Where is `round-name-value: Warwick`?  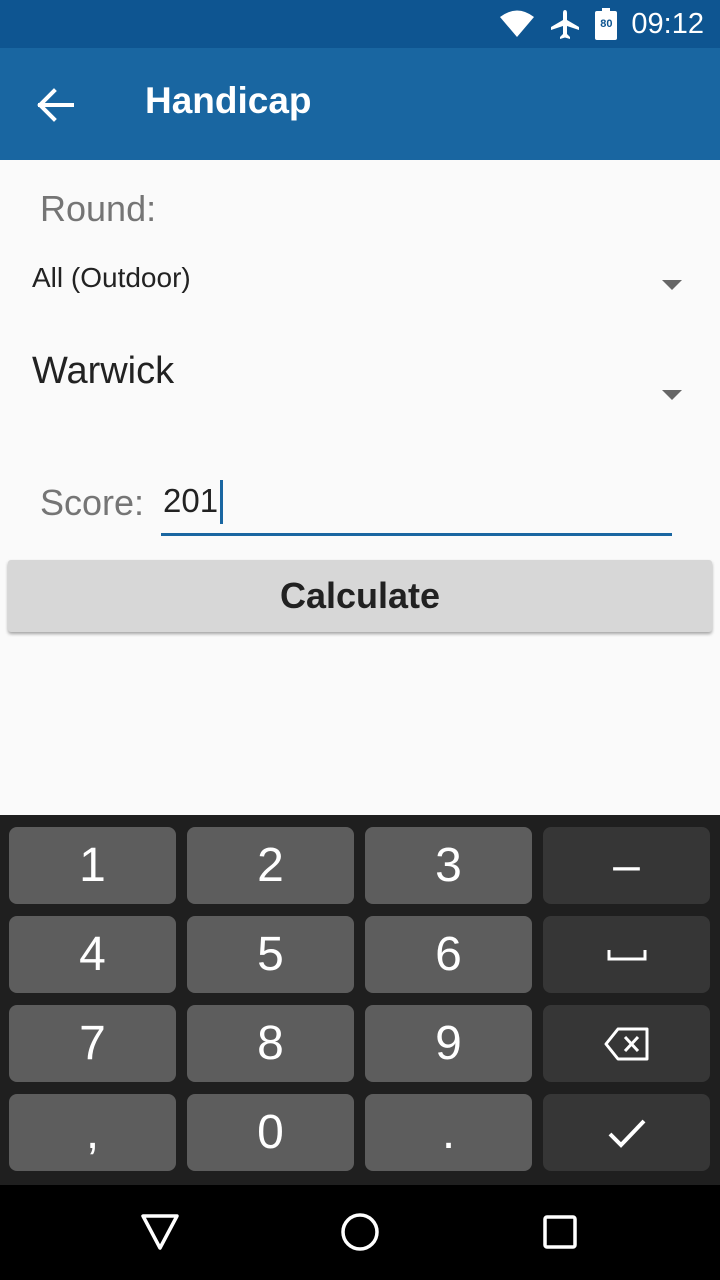 round-name-value: Warwick is located at coordinates (103, 371).